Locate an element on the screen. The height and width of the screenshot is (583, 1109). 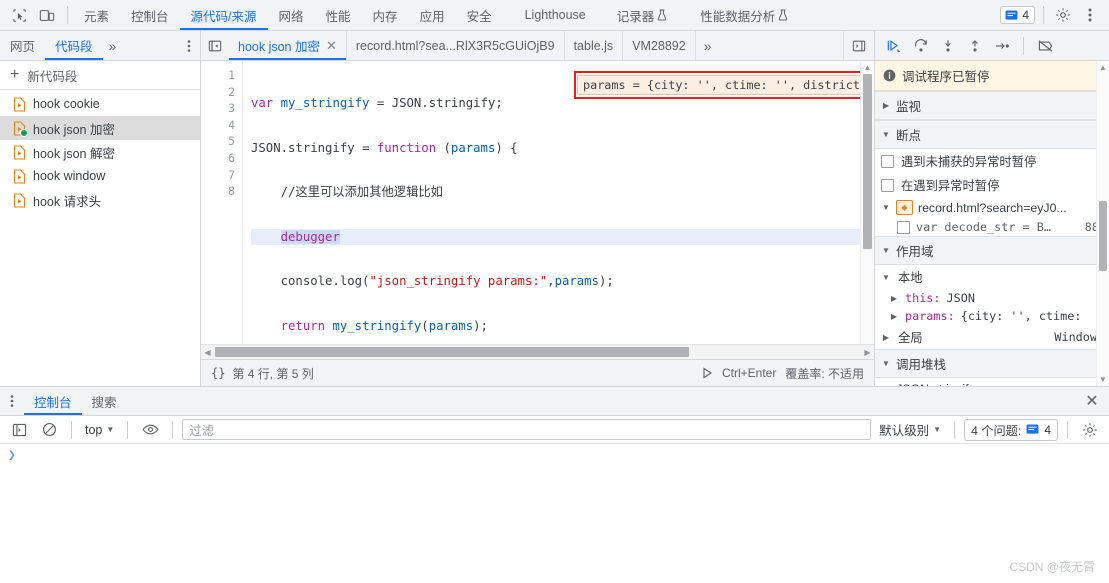
scroll-down-arrow: ▼ is located at coordinates (1103, 379).